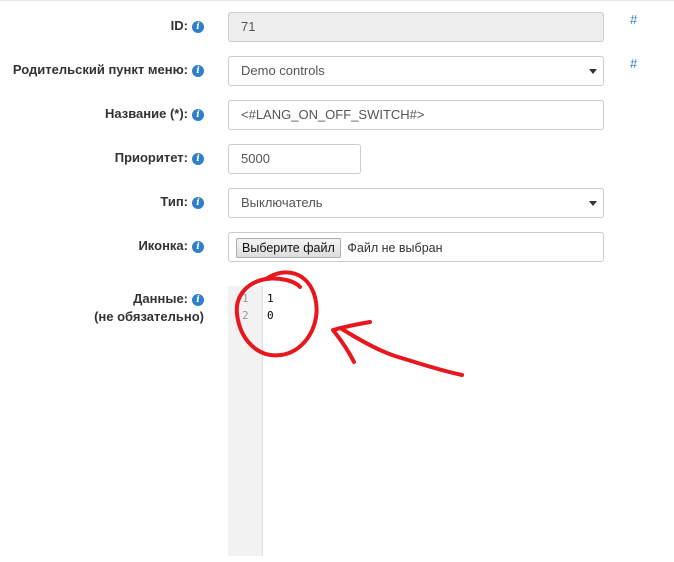 This screenshot has width=674, height=562. What do you see at coordinates (276, 314) in the screenshot?
I see `annotation-circle` at bounding box center [276, 314].